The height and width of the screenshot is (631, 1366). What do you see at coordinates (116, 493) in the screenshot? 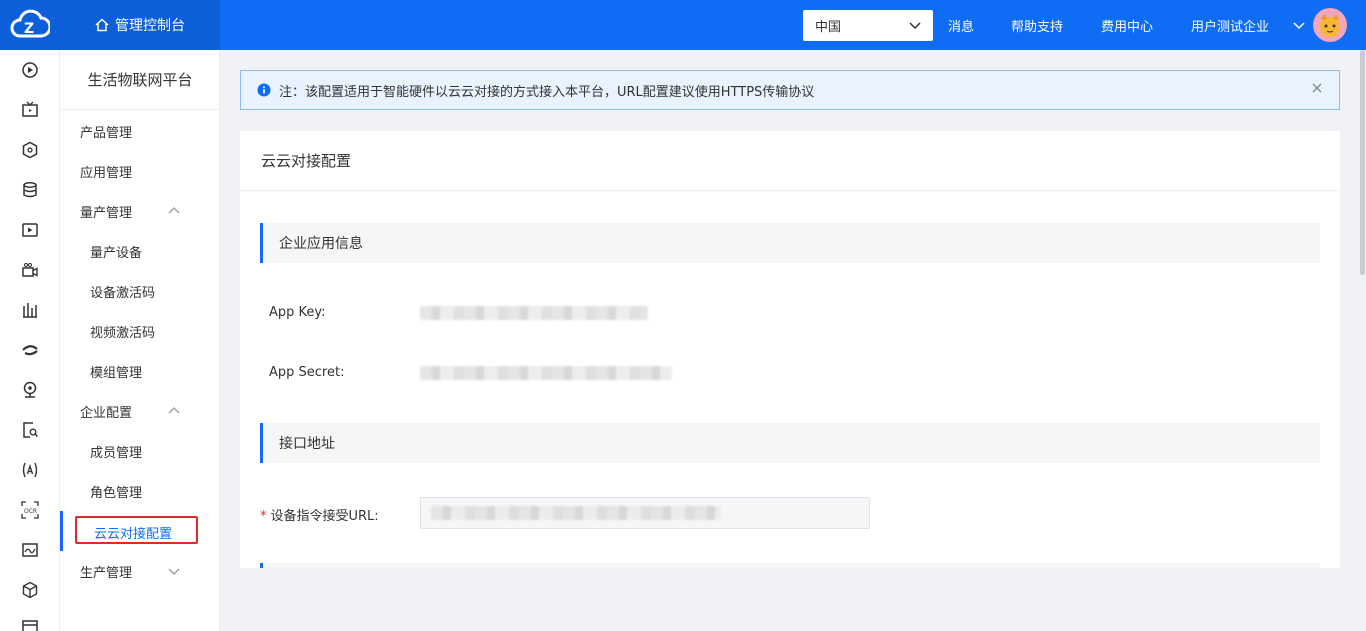
I see `sidebar-item-label: 角色管理` at bounding box center [116, 493].